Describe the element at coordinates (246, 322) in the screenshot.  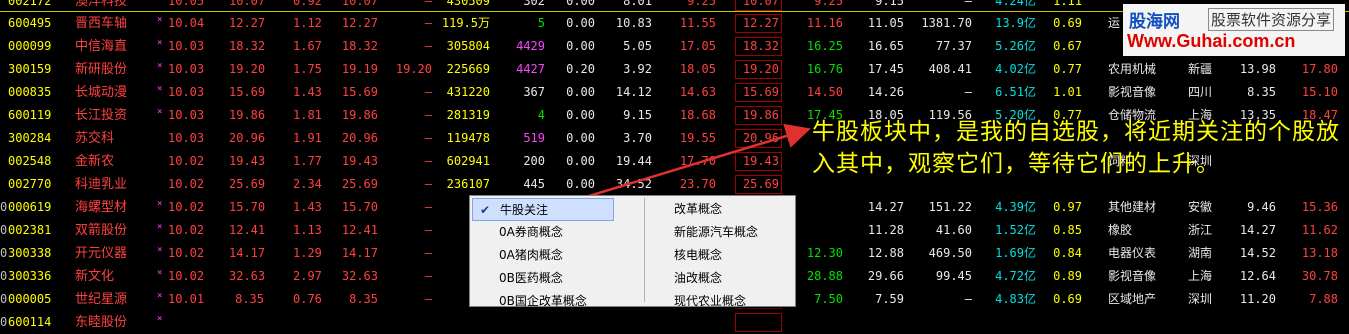
I see `cell-c2` at that location.